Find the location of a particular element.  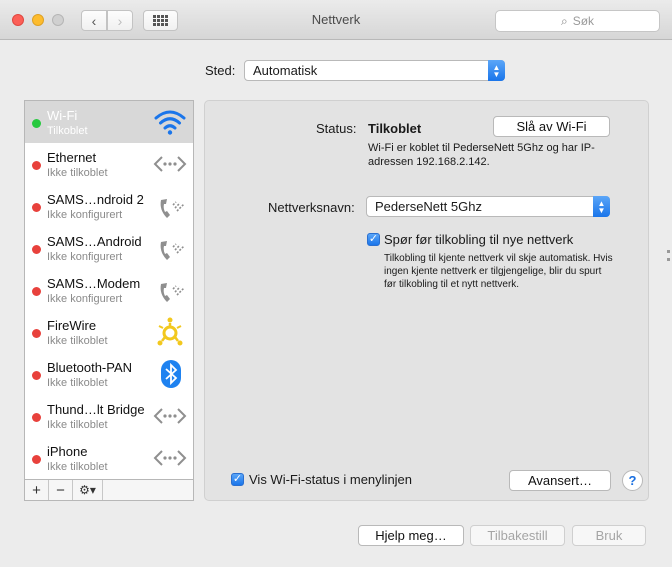

service-name: Wi-Fi is located at coordinates (62, 115).